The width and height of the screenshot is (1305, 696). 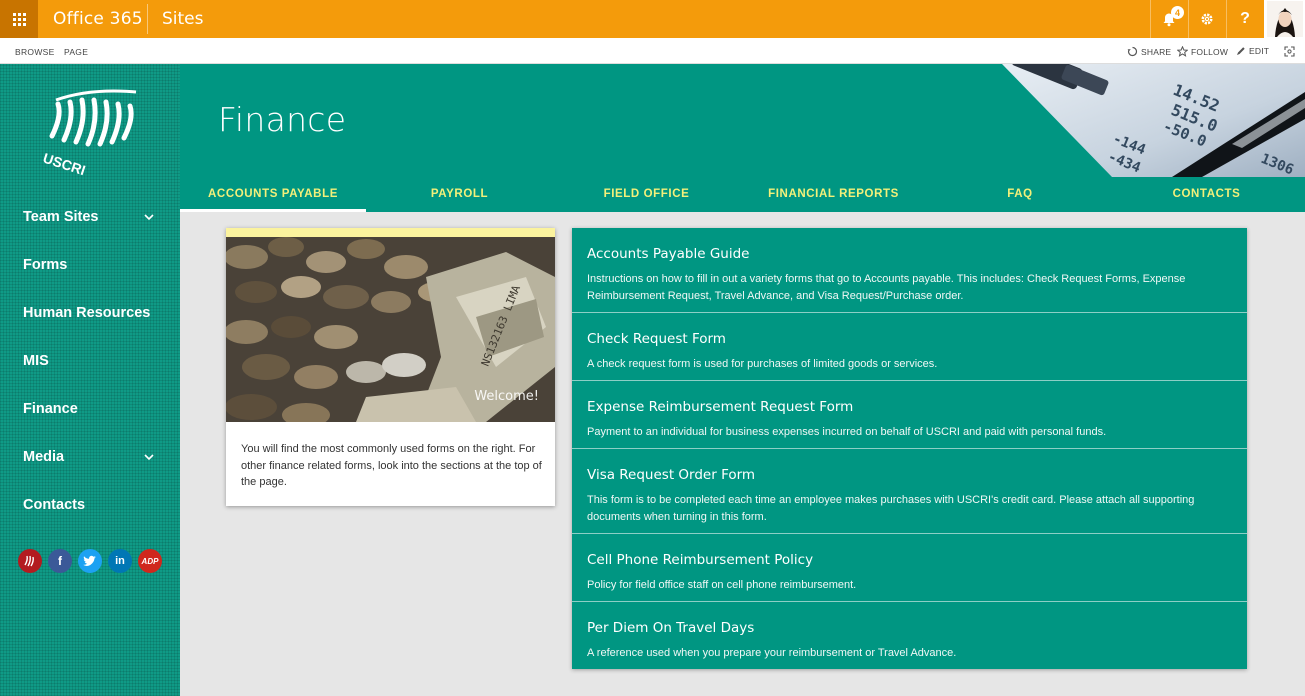 I want to click on nav-item-human-resources: Human Resources, so click(x=86, y=313).